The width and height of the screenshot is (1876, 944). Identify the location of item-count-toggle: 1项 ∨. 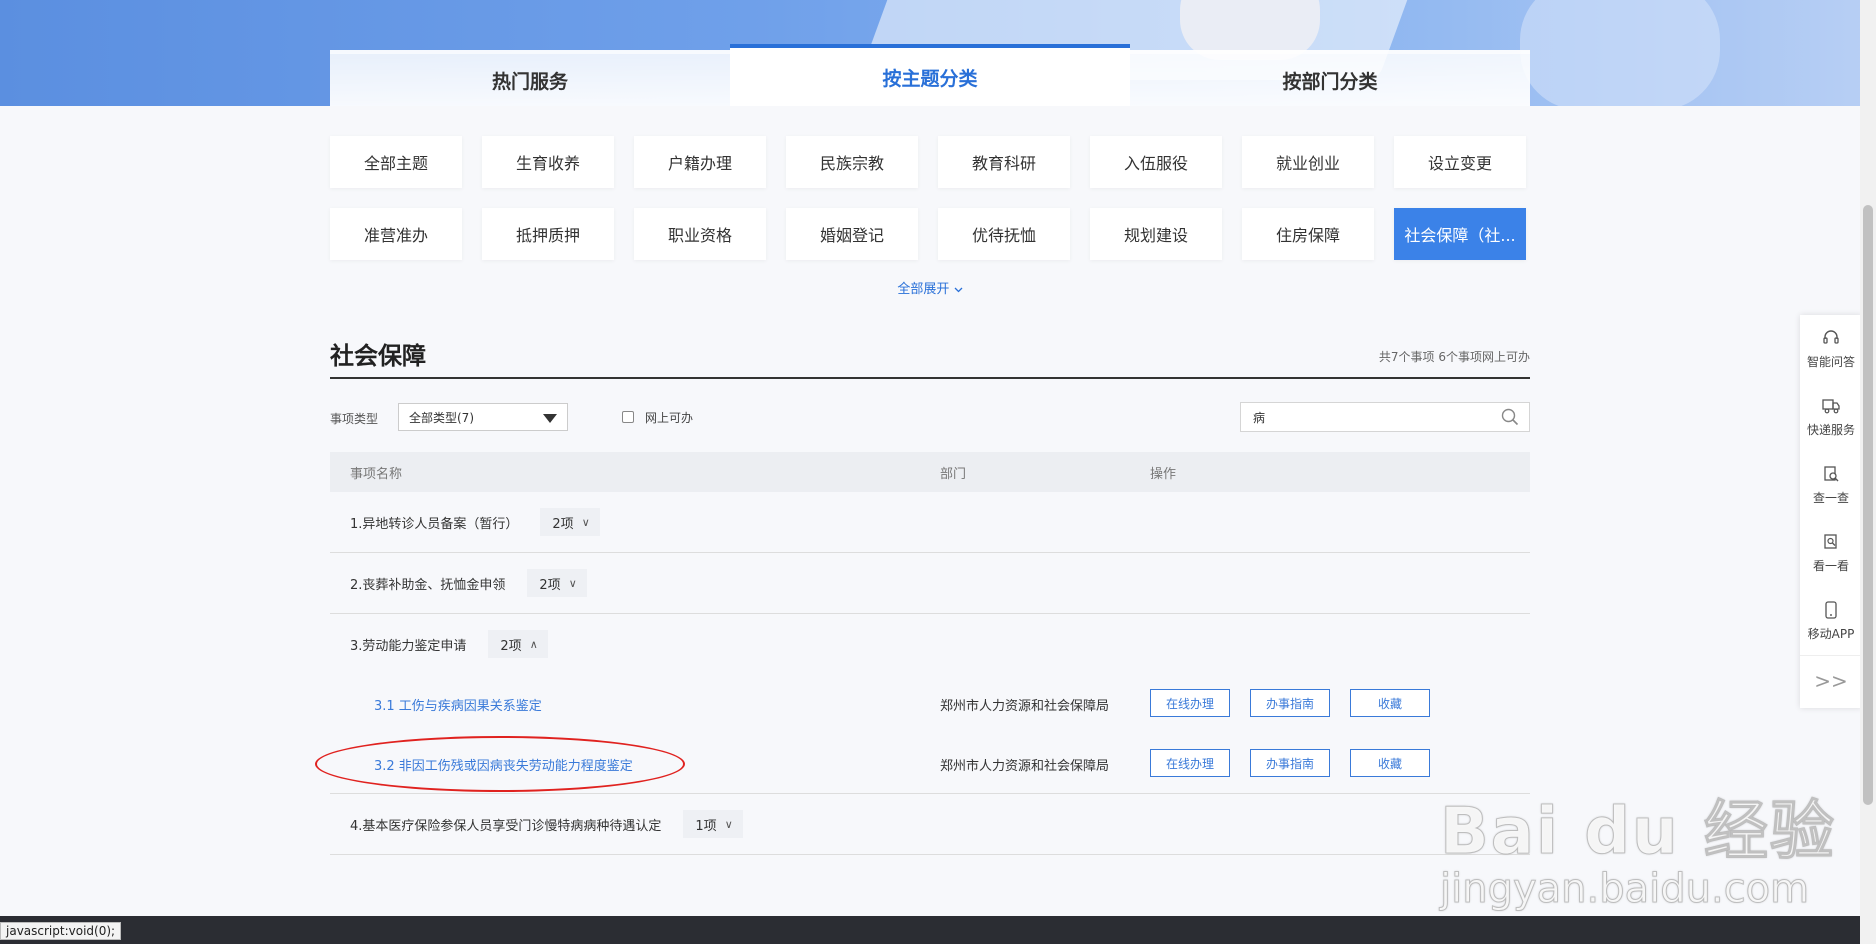
(713, 824).